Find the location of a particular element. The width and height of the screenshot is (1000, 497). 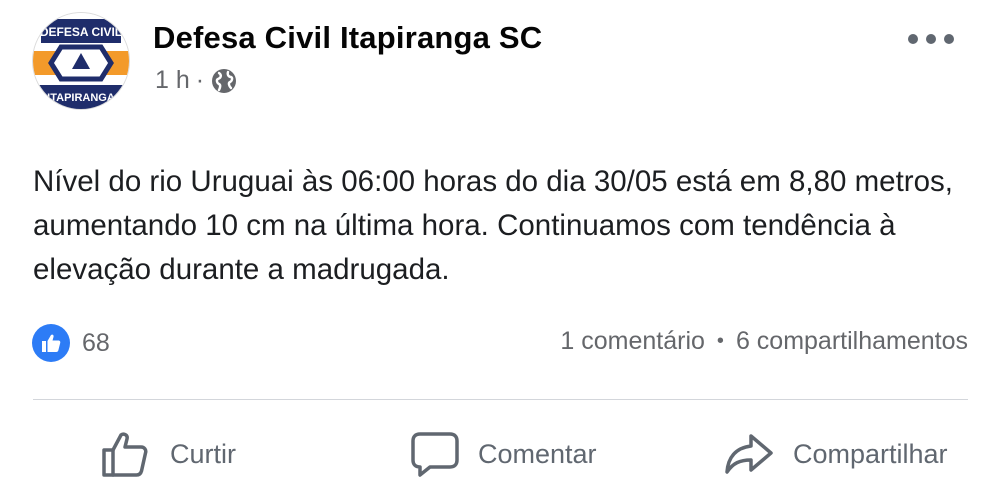

post-timestamp: 1 h is located at coordinates (172, 80).